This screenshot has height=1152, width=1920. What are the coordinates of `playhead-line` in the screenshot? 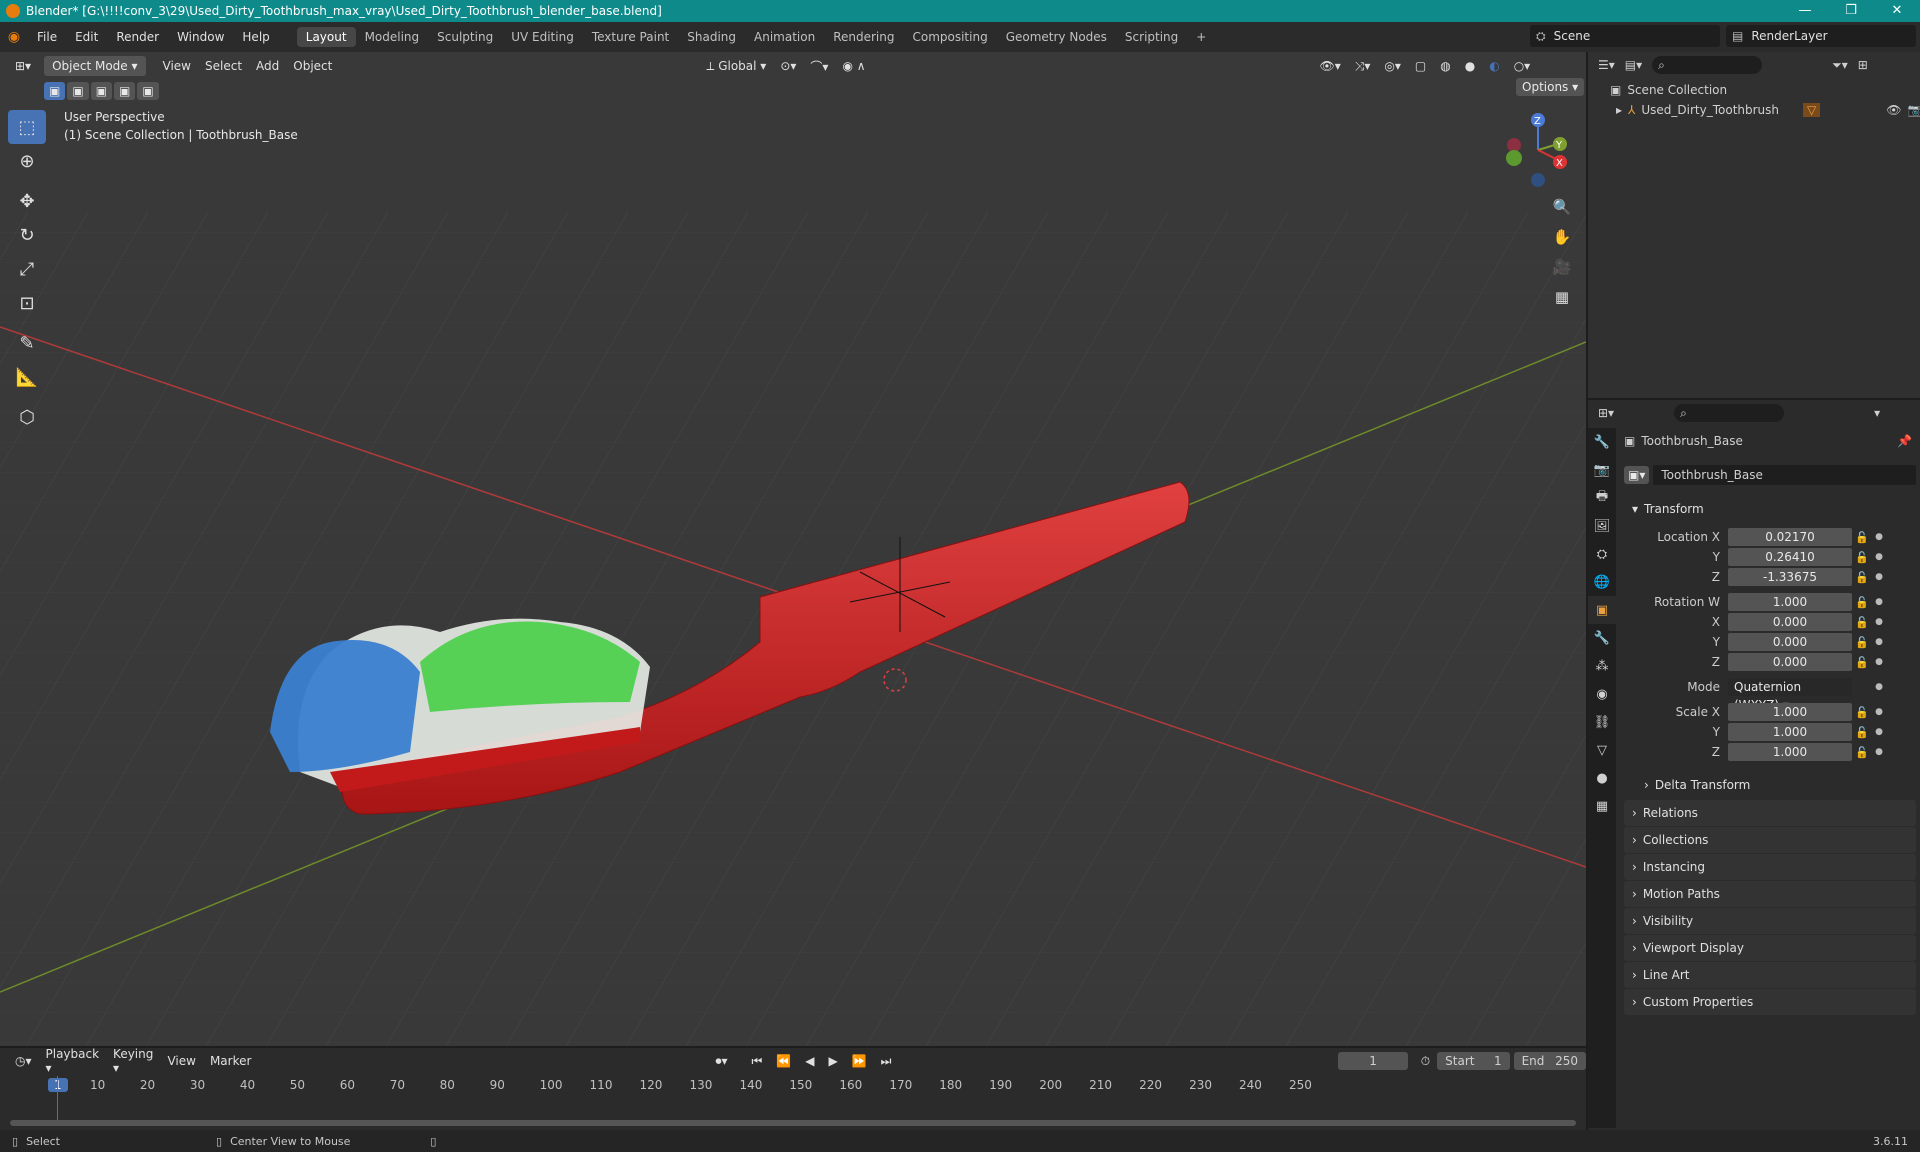 It's located at (57, 1101).